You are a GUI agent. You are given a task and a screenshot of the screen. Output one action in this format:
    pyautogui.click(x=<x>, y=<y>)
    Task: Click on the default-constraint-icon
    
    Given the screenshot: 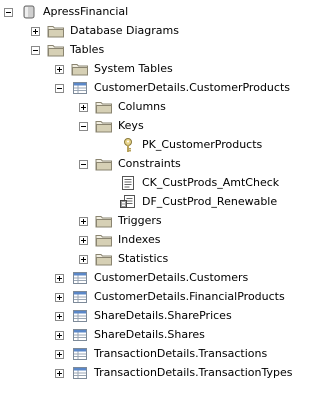 What is the action you would take?
    pyautogui.click(x=128, y=202)
    